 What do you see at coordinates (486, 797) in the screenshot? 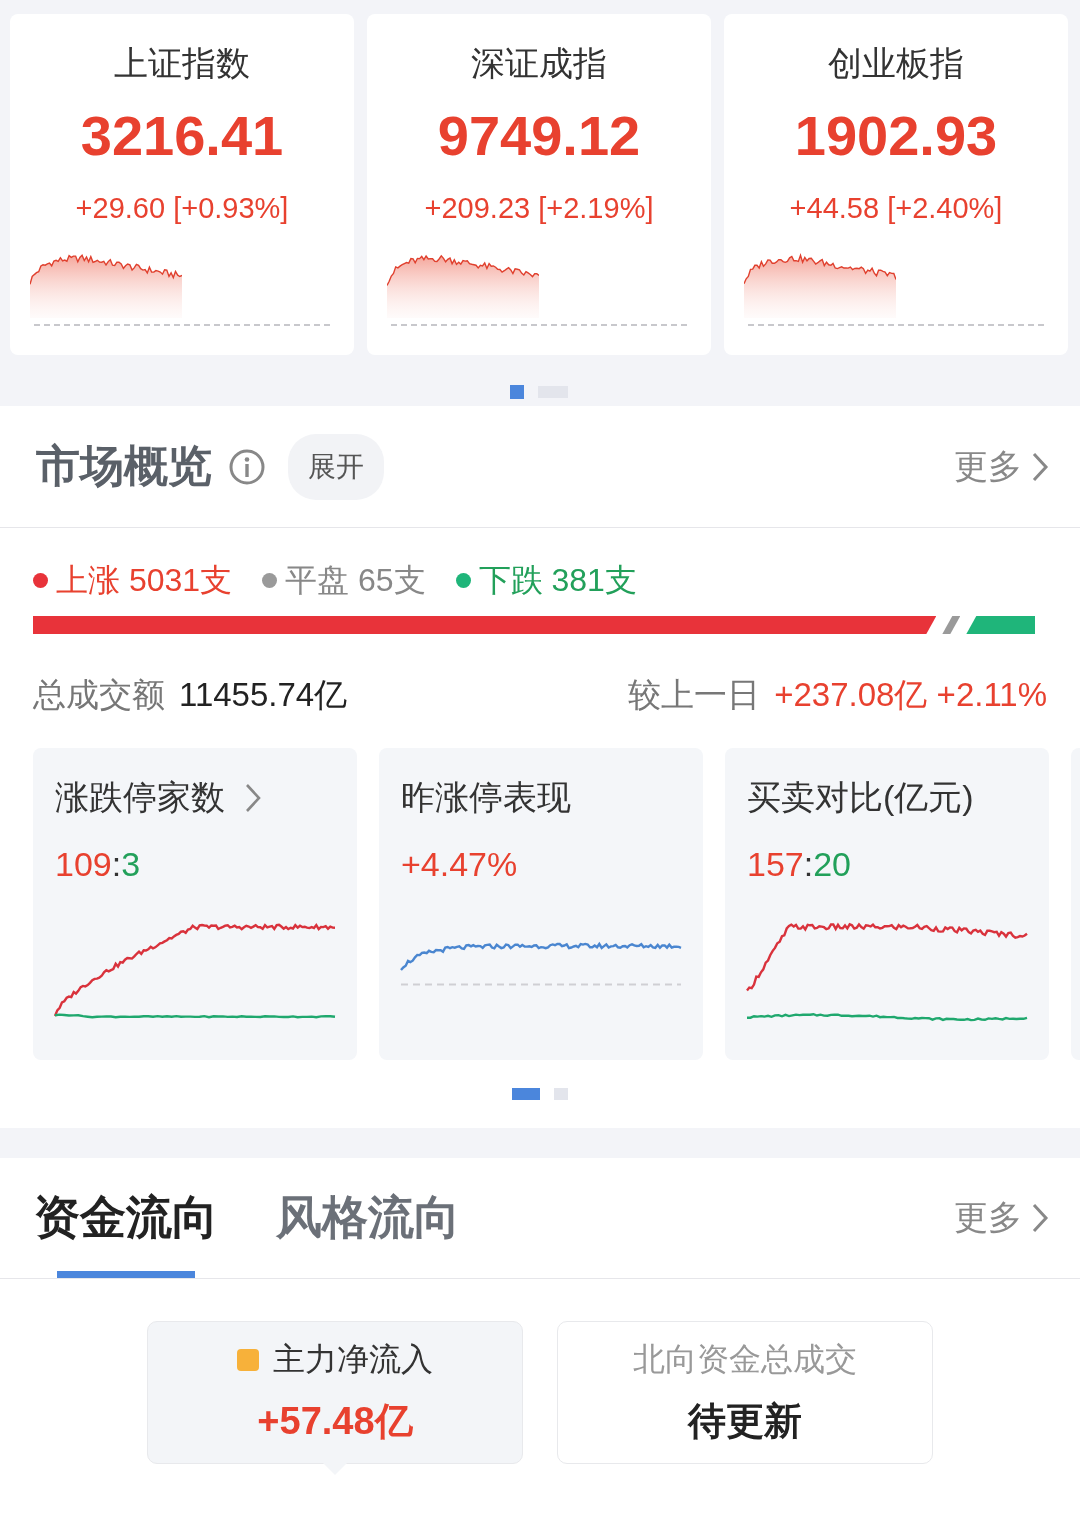
I see `card-title: 昨涨停表现` at bounding box center [486, 797].